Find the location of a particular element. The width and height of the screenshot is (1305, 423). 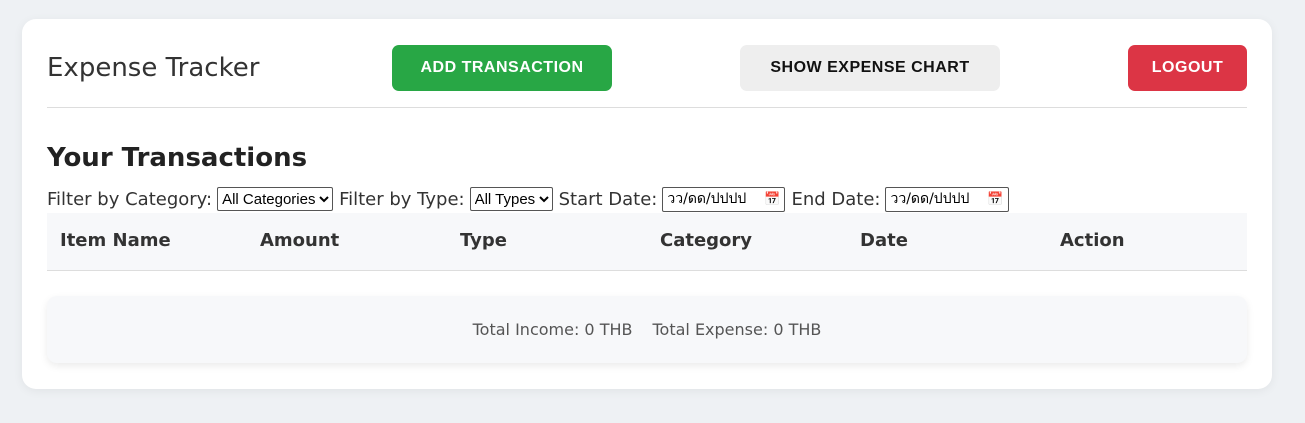

category-filter-select: All Categories is located at coordinates (275, 199).